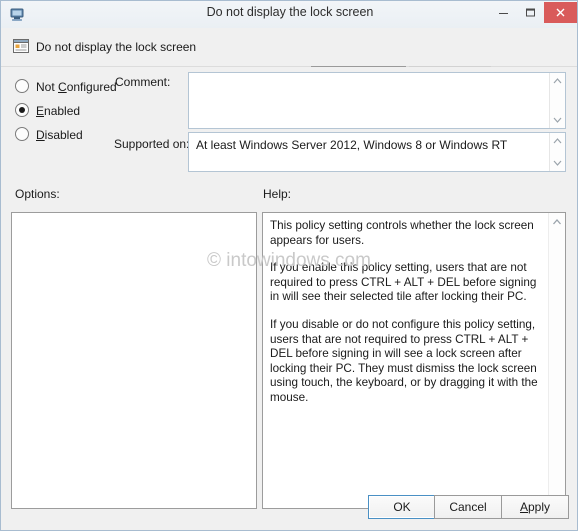  What do you see at coordinates (21, 46) in the screenshot?
I see `policy-setting-icon` at bounding box center [21, 46].